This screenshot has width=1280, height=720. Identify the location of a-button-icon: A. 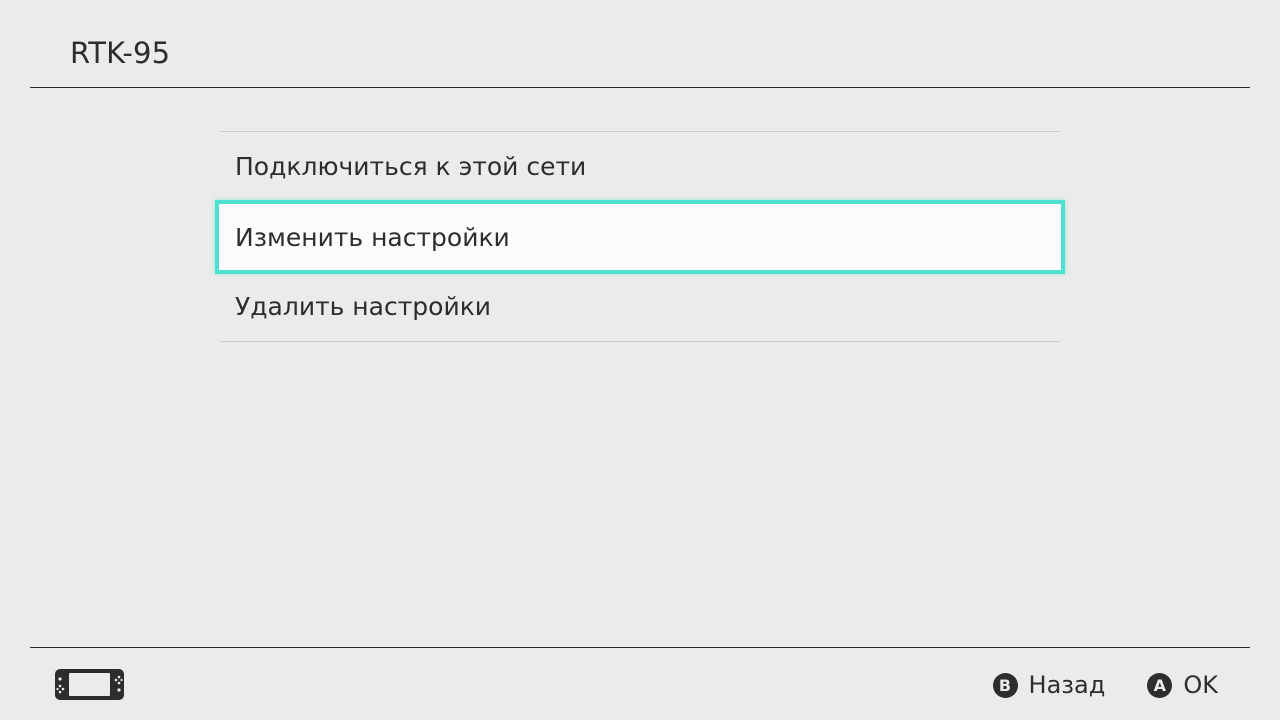
(1160, 685).